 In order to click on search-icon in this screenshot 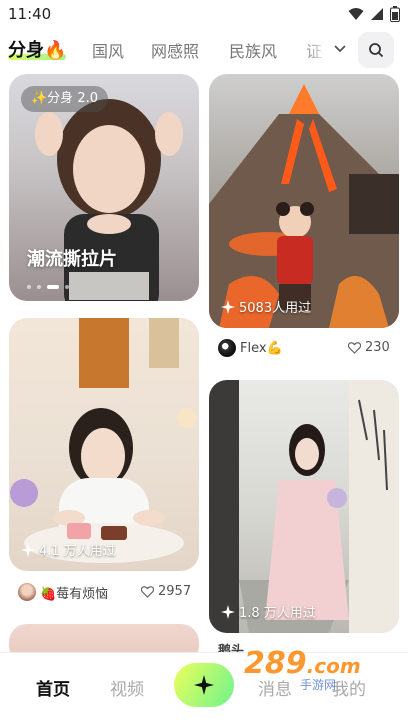, I will do `click(376, 50)`.